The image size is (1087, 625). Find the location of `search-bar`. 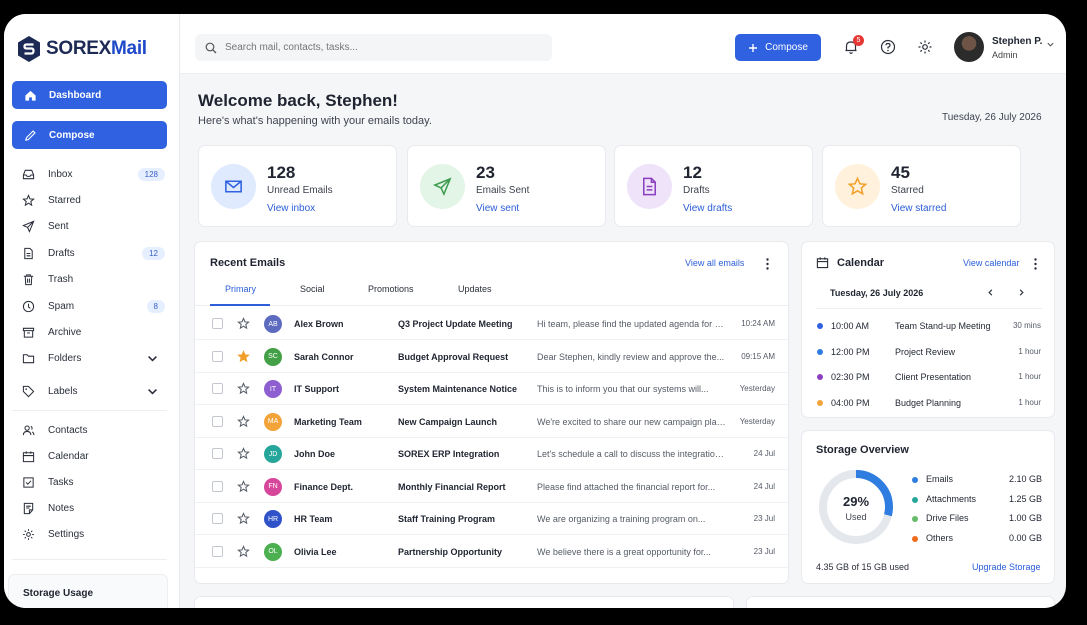

search-bar is located at coordinates (373, 47).